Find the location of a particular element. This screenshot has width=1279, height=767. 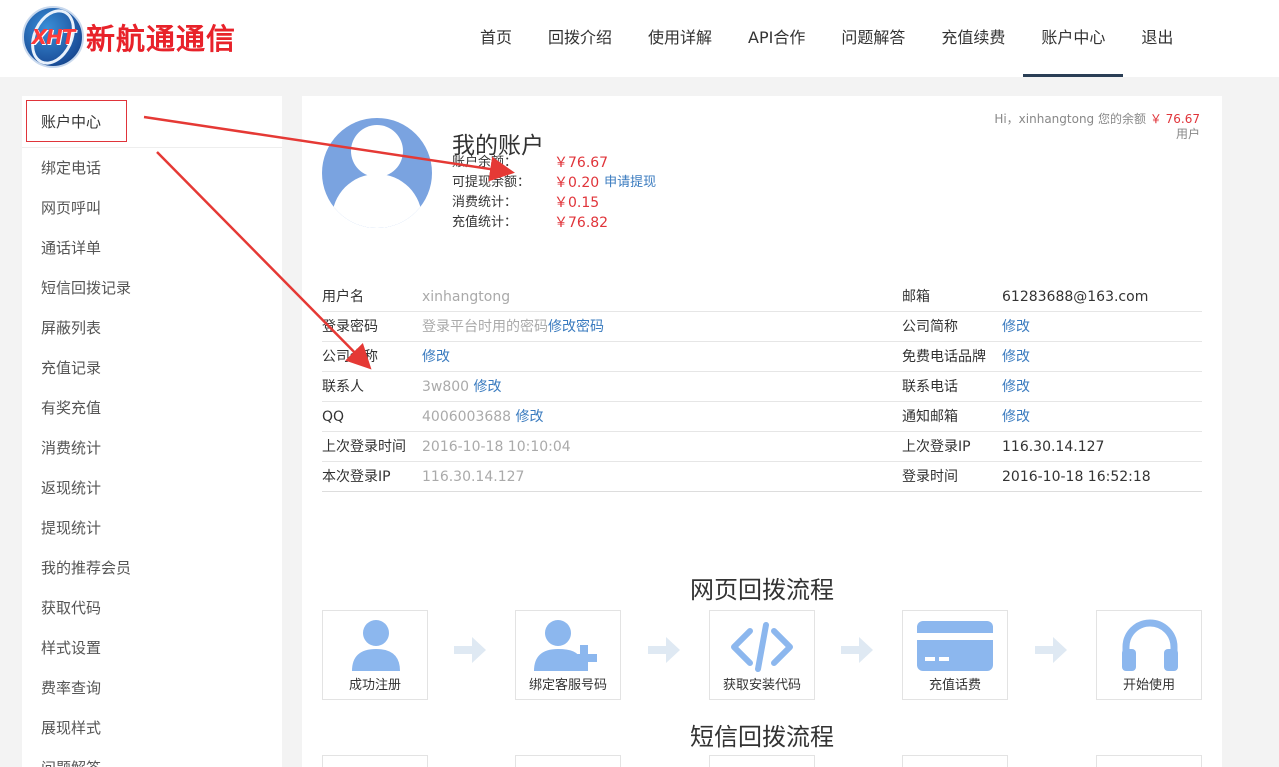

edit-company-full-link: 修改 is located at coordinates (436, 357).